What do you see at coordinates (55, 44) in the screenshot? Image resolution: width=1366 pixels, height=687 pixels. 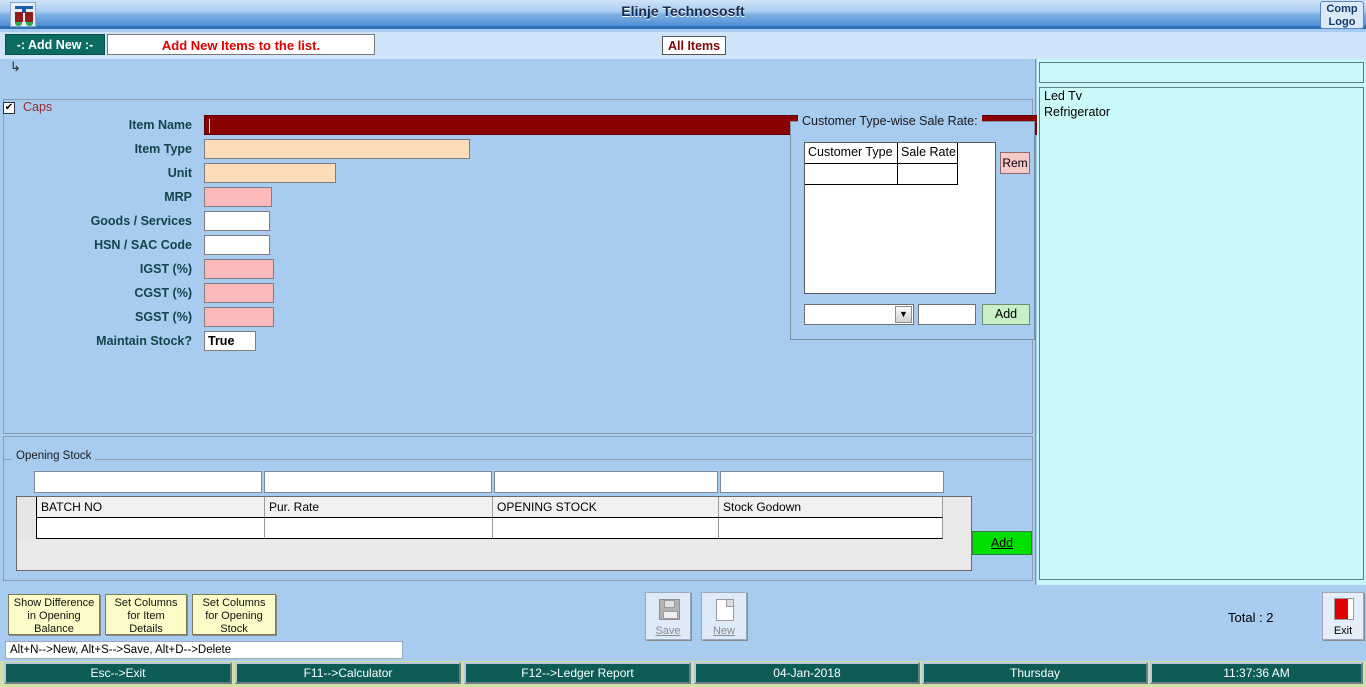 I see `add-new-tab: -: Add New :-` at bounding box center [55, 44].